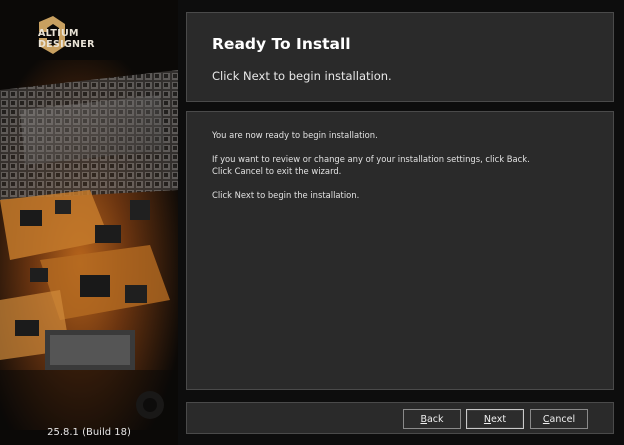 The image size is (624, 445). I want to click on back-button: Back, so click(432, 419).